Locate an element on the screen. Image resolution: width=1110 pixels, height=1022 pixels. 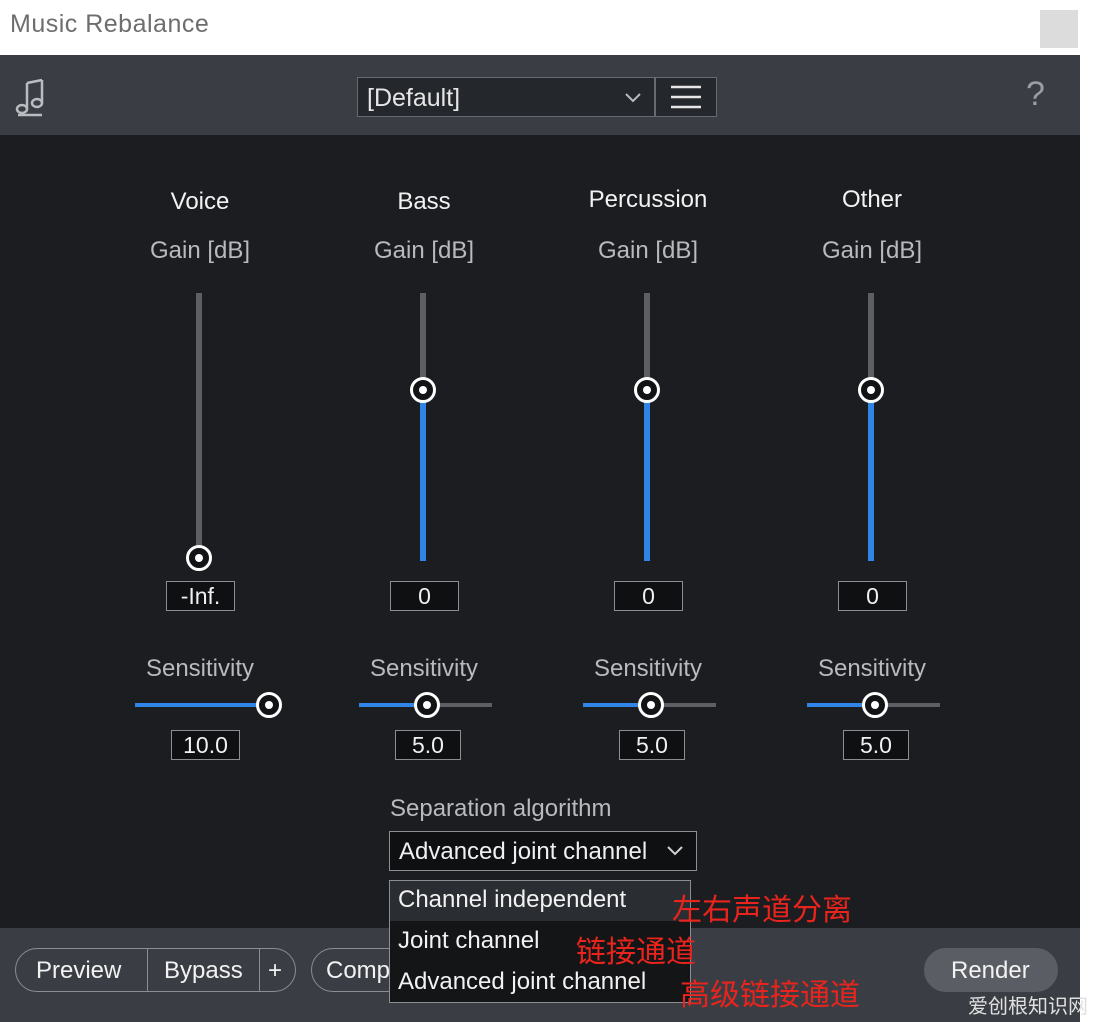
plus-label: + is located at coordinates (275, 970).